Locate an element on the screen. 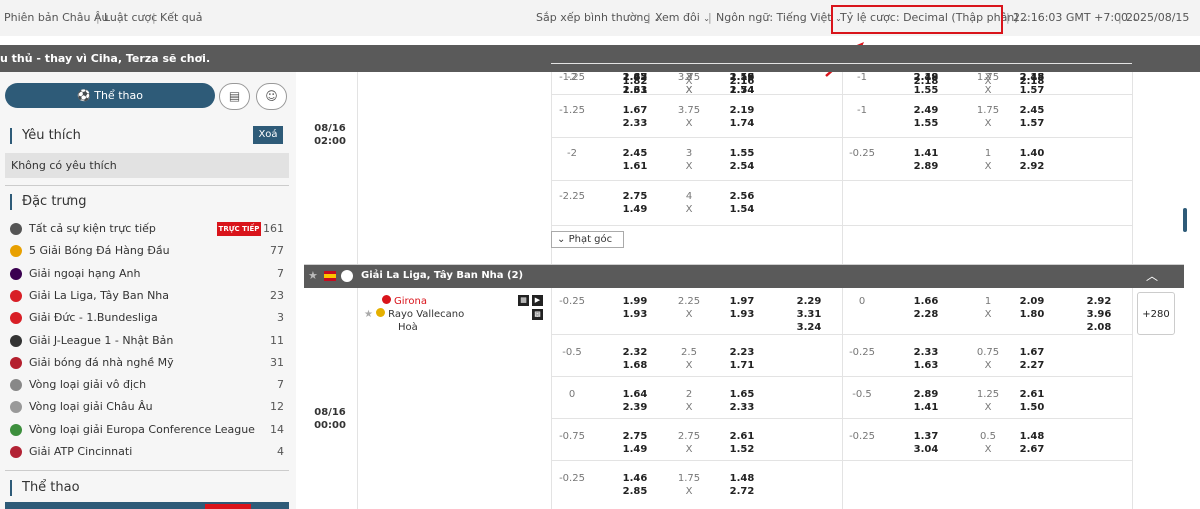 The height and width of the screenshot is (509, 1200). odds-cell: 2.19 is located at coordinates (742, 110).